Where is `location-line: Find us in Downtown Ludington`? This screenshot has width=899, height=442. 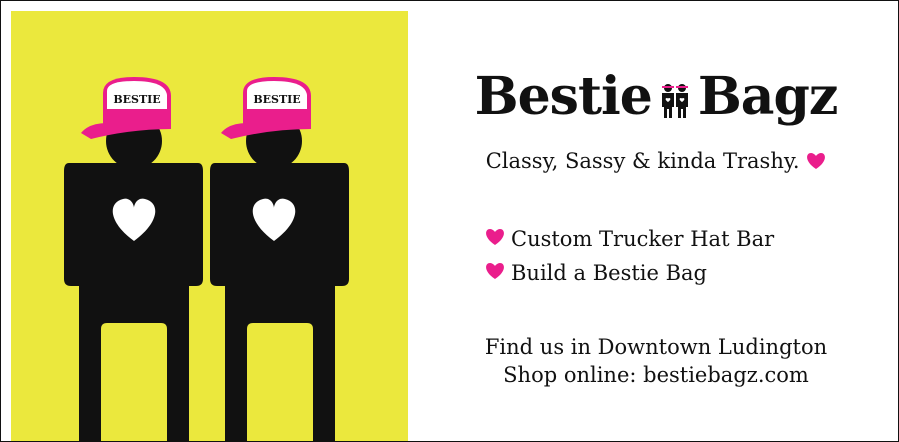
location-line: Find us in Downtown Ludington is located at coordinates (656, 347).